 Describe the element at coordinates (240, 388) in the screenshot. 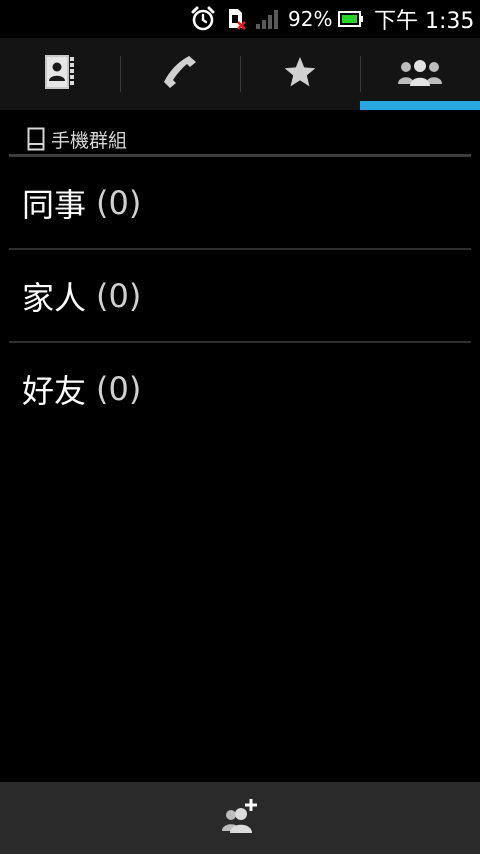

I see `list-item: 好友 (0)` at that location.